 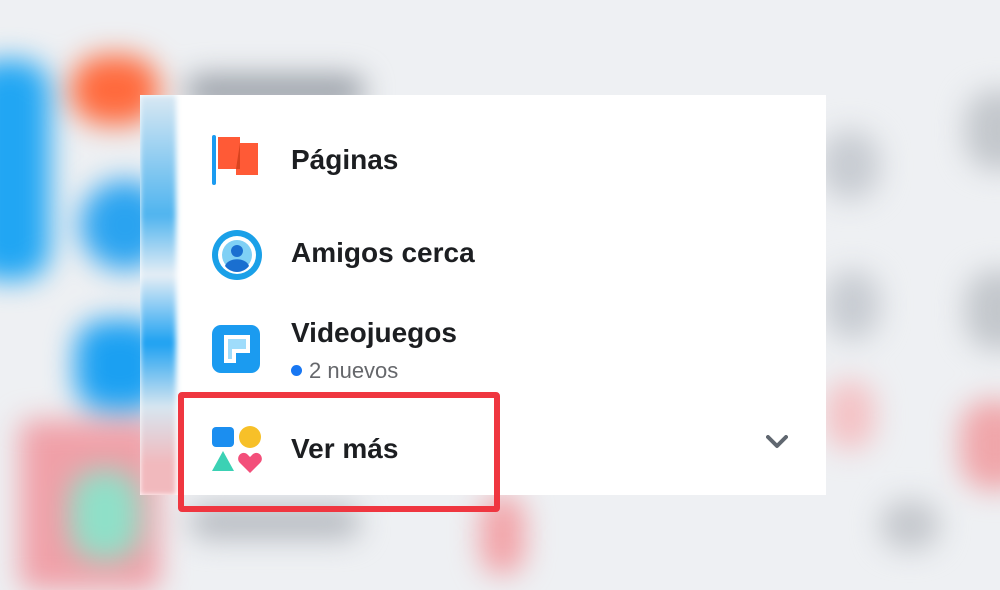 What do you see at coordinates (296, 370) in the screenshot?
I see `new-indicator-dot` at bounding box center [296, 370].